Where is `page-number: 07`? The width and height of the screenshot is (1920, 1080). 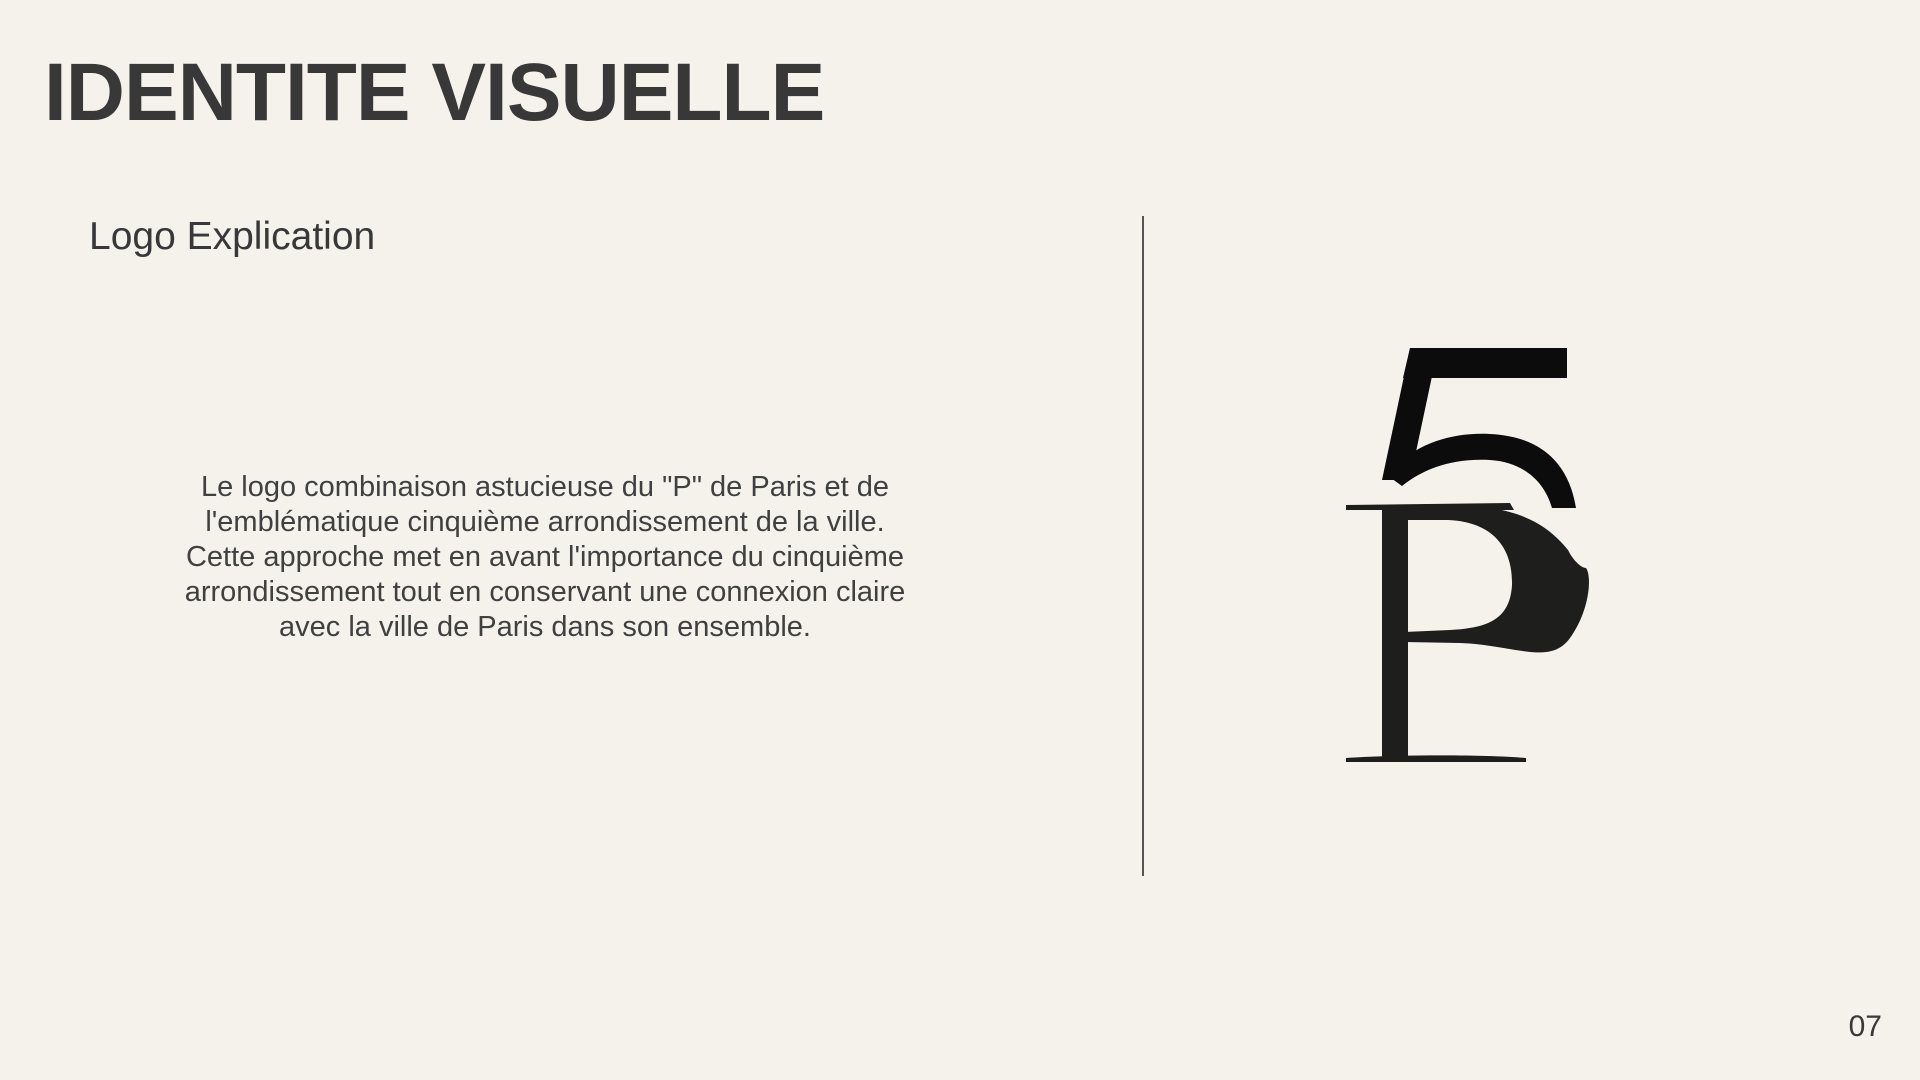 page-number: 07 is located at coordinates (1865, 1026).